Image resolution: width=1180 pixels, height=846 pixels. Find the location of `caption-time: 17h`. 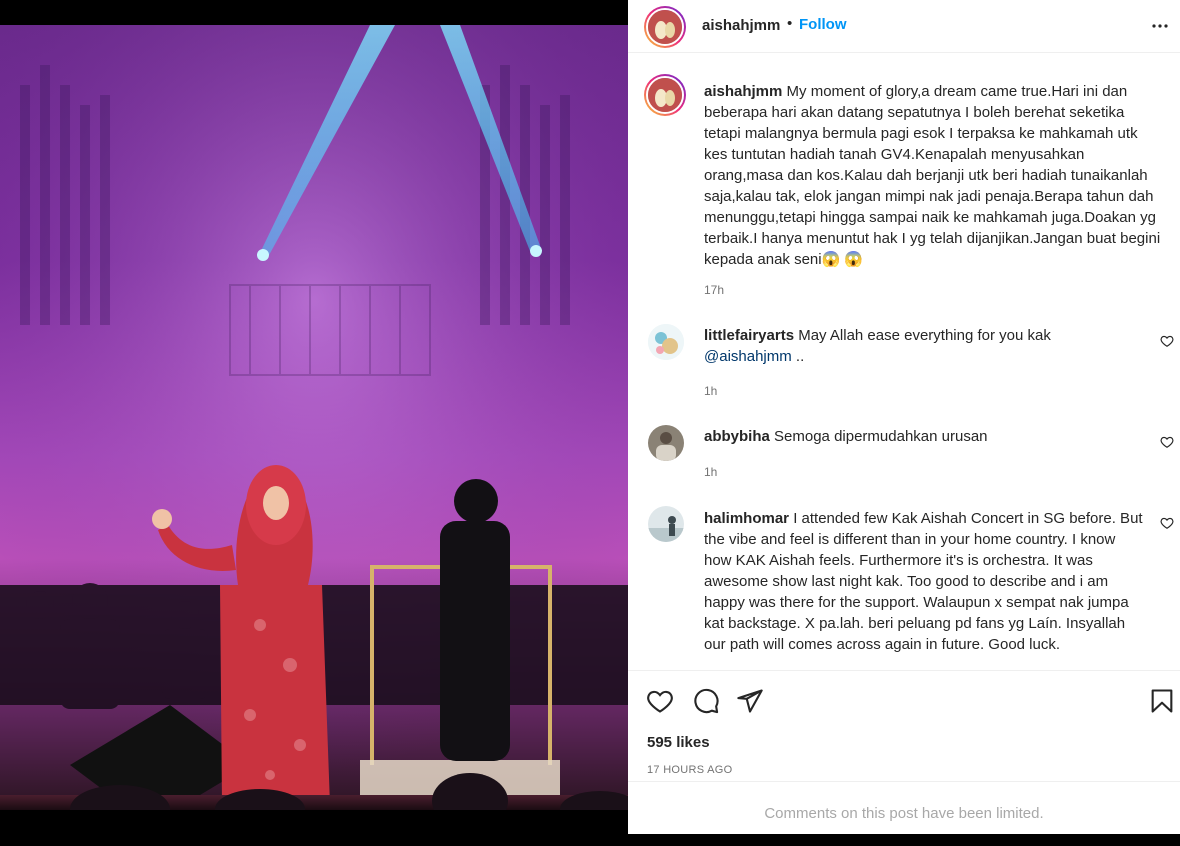

caption-time: 17h is located at coordinates (714, 290).